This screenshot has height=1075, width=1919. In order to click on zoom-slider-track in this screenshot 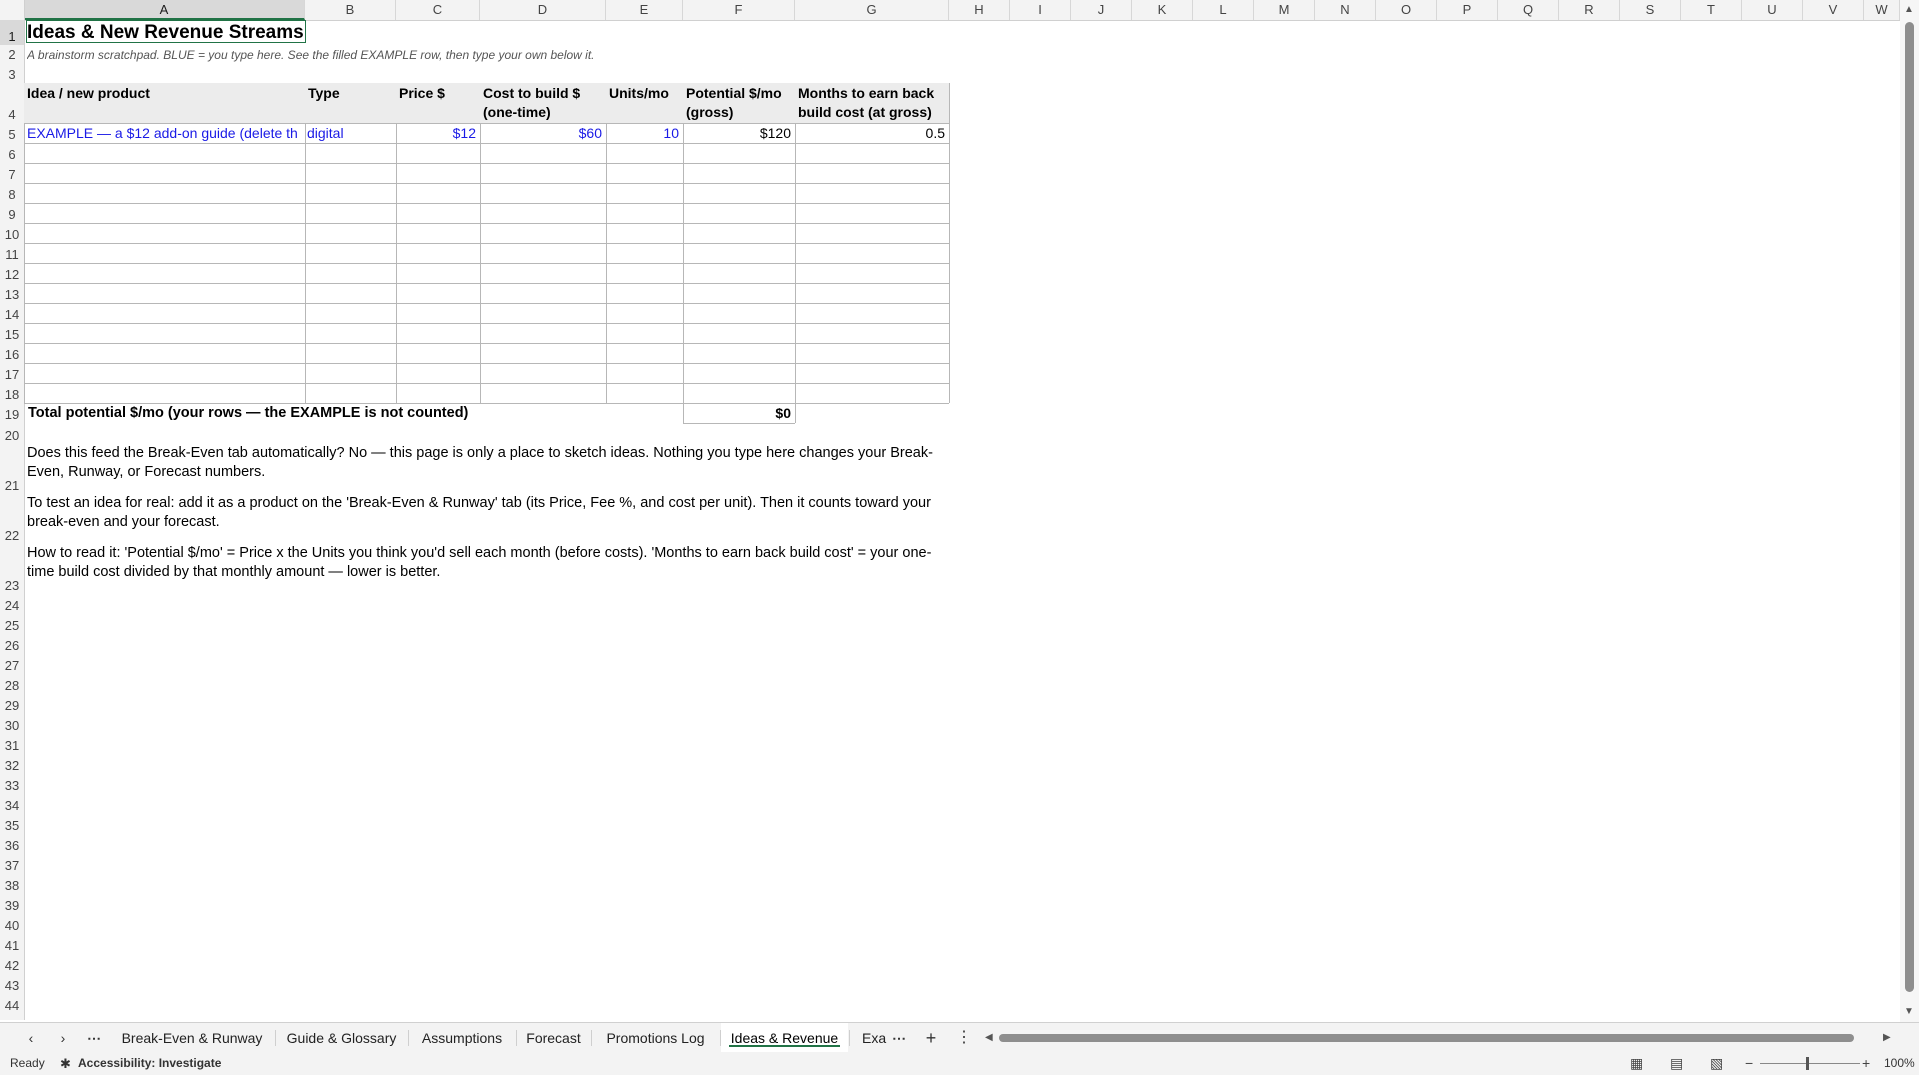, I will do `click(1810, 1063)`.